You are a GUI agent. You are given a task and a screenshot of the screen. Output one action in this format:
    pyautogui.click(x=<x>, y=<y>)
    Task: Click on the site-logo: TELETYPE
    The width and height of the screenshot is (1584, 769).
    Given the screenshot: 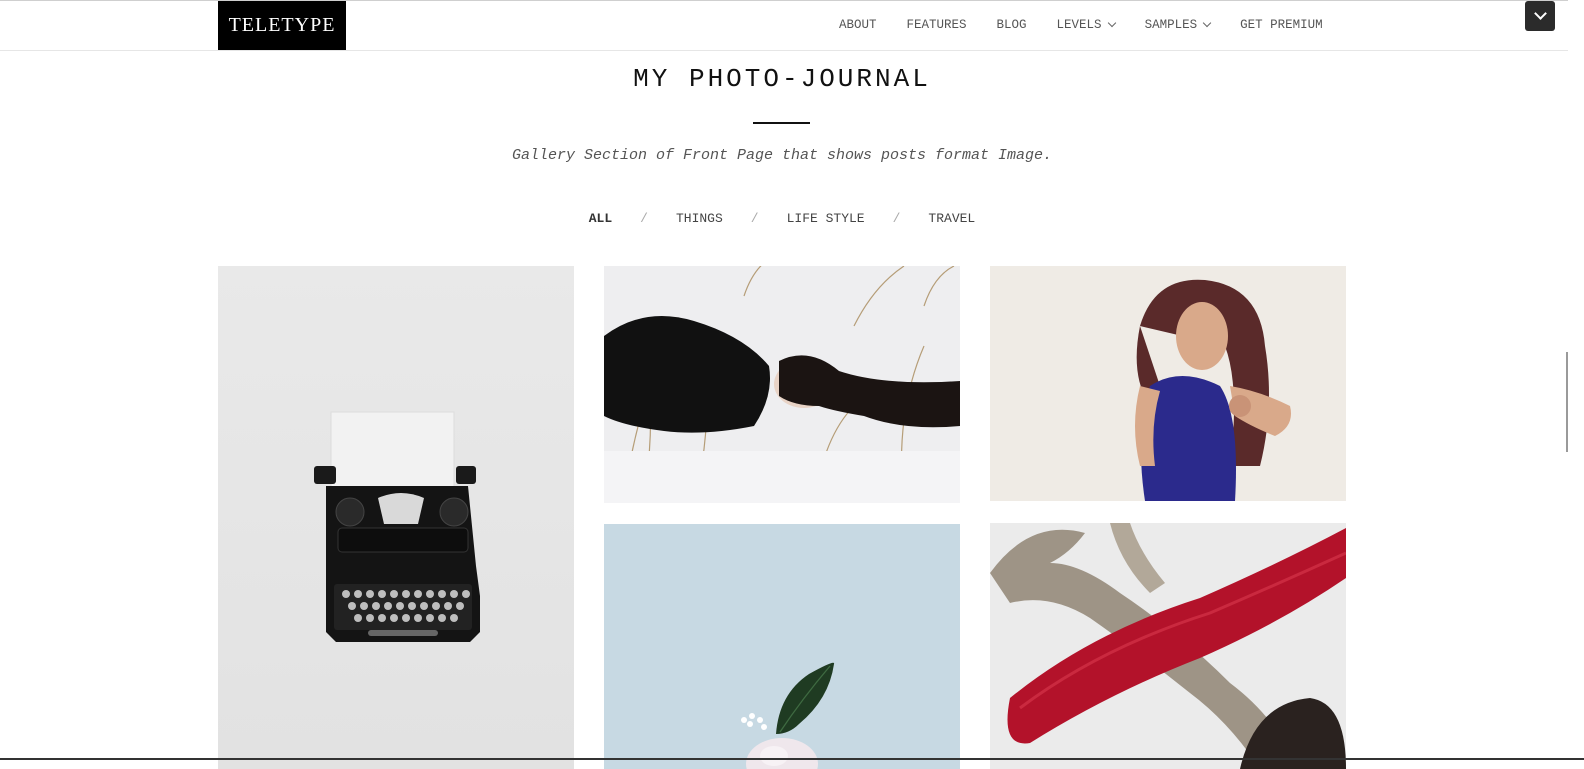 What is the action you would take?
    pyautogui.click(x=282, y=25)
    